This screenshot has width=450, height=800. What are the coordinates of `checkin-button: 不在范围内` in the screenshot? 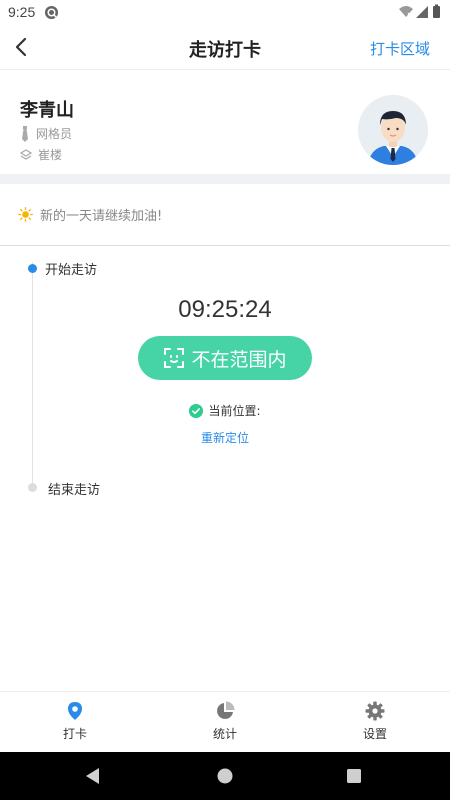 It's located at (225, 358).